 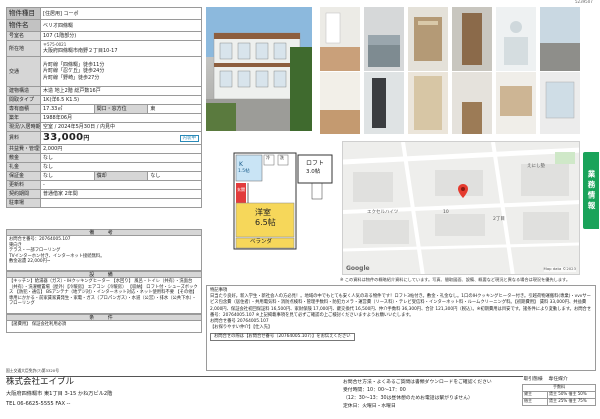 I want to click on map-label: エクセルハイツ, so click(x=383, y=212).